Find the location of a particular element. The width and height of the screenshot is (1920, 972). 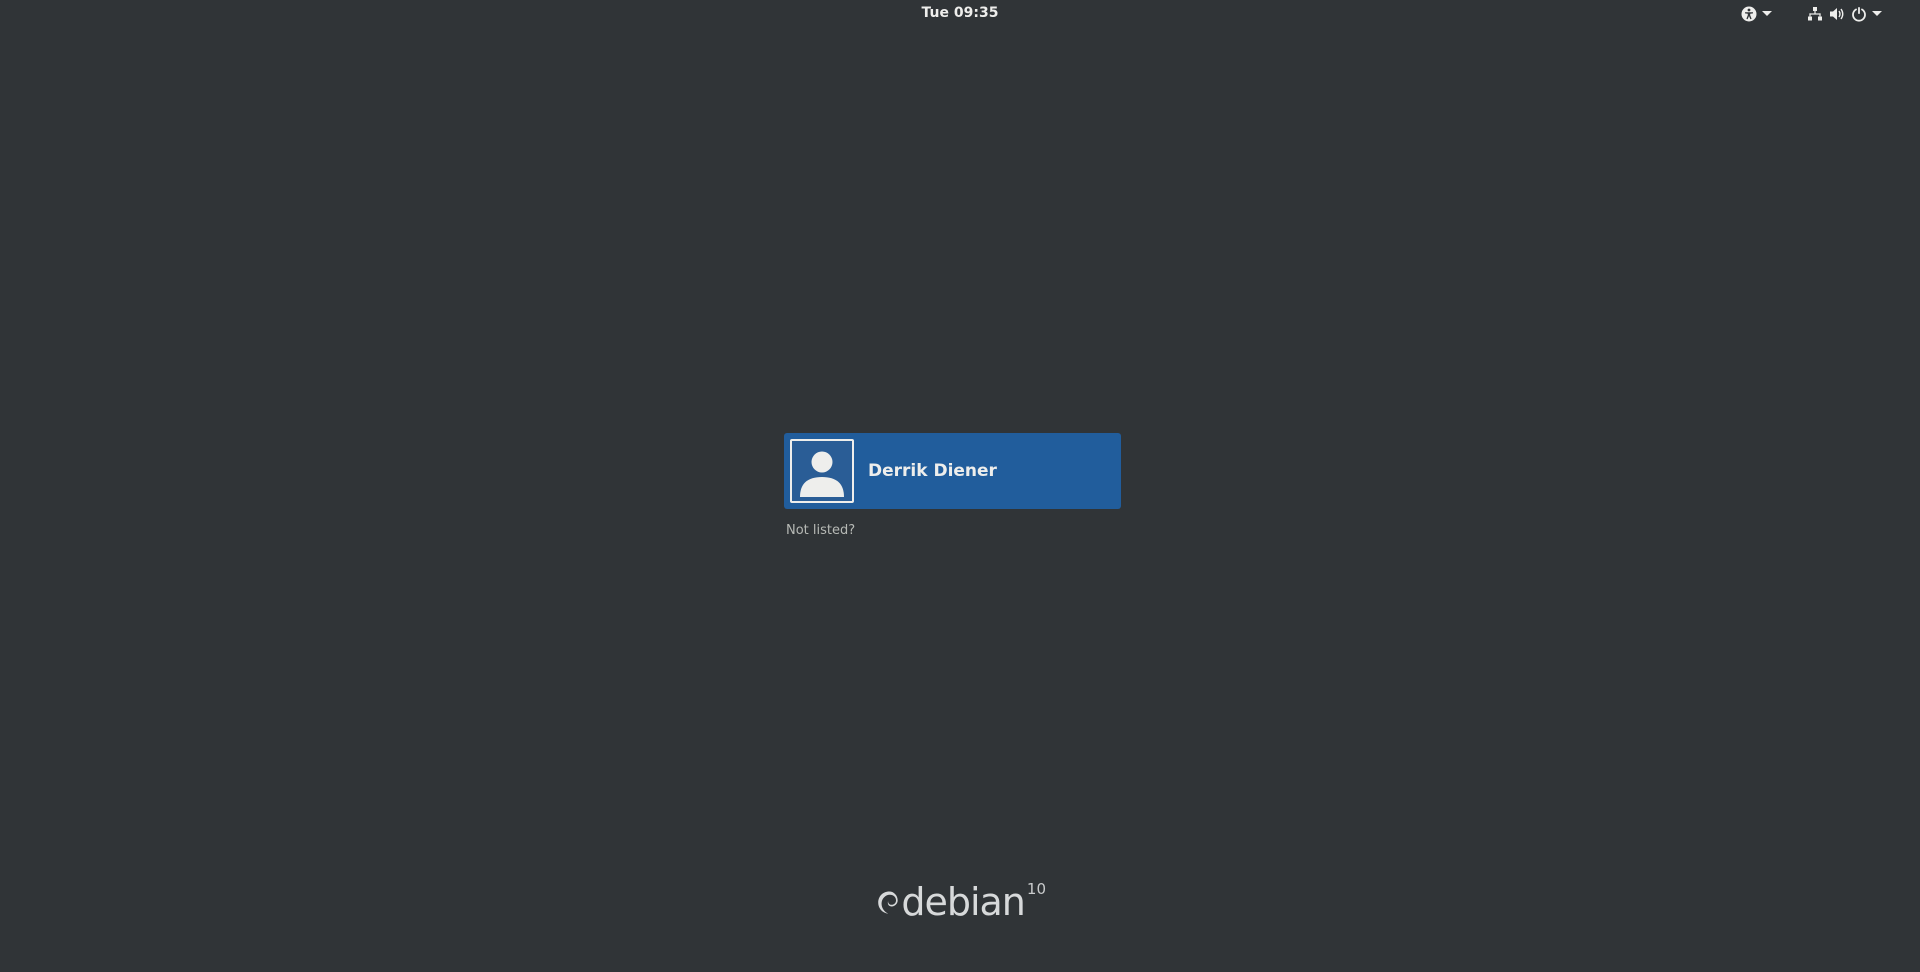

user-list: Derrik Diener Not listed? is located at coordinates (952, 485).